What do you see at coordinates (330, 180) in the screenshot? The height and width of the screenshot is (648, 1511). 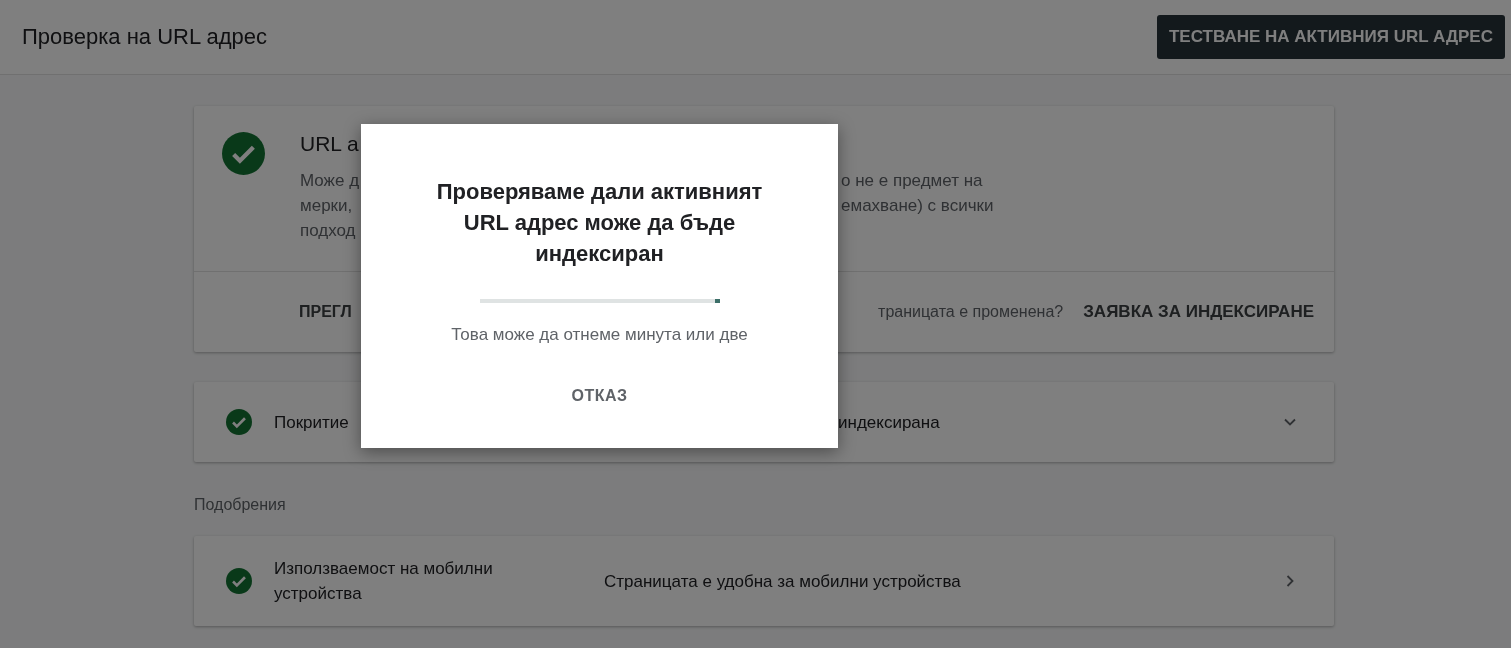 I see `description-text: Може д` at bounding box center [330, 180].